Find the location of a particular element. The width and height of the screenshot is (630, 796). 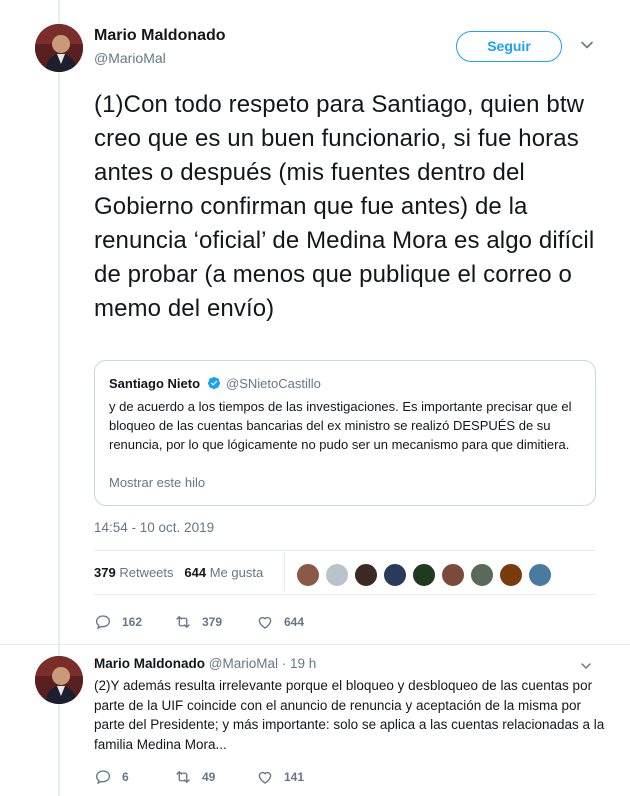

retweets-stat: 379 Retweets is located at coordinates (134, 572).